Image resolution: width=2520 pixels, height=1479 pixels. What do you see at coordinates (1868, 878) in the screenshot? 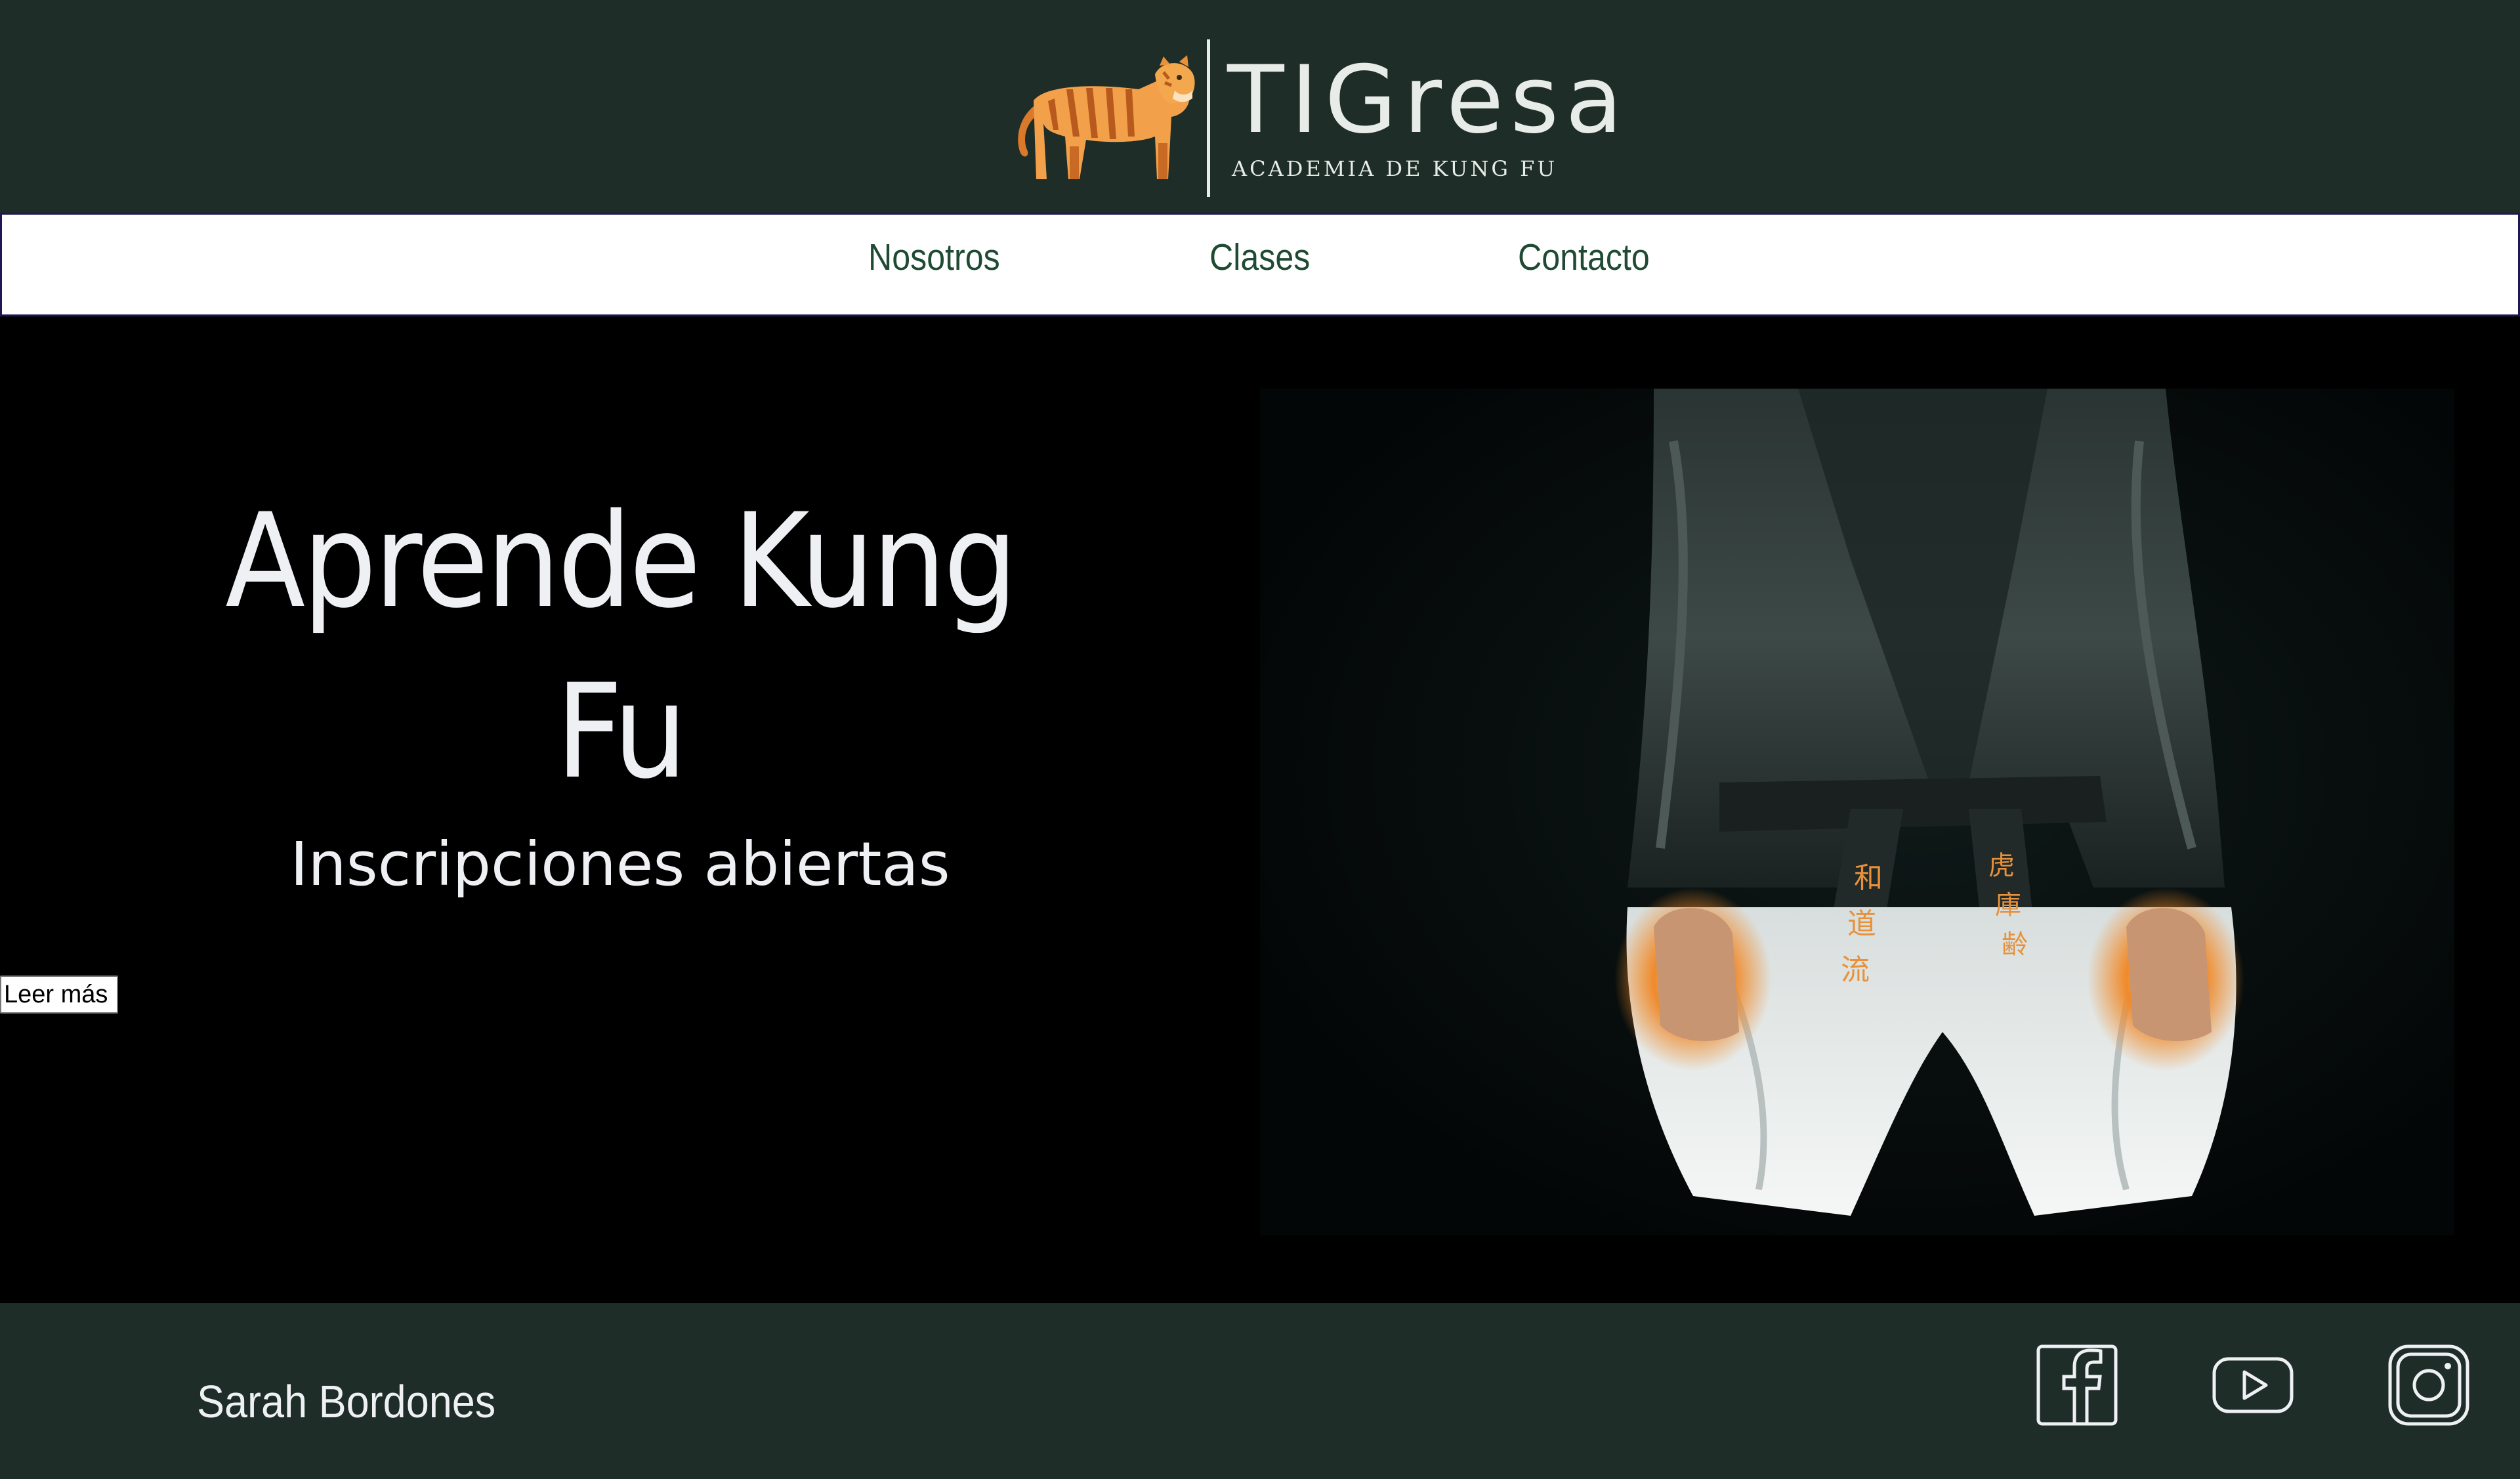
I see `svg-text: 和` at bounding box center [1868, 878].